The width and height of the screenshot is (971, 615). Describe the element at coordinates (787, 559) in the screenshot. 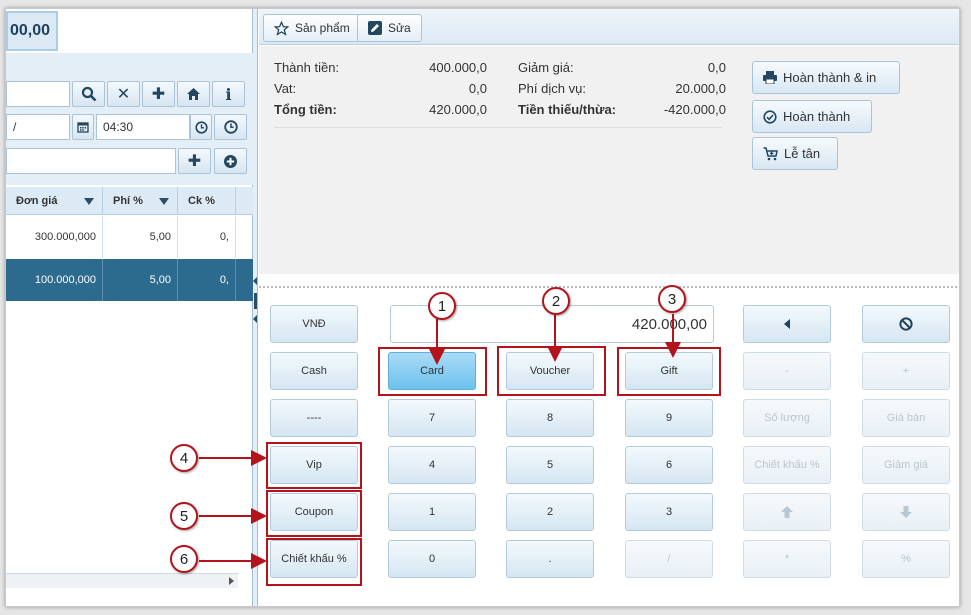

I see `multiply-key: *` at that location.